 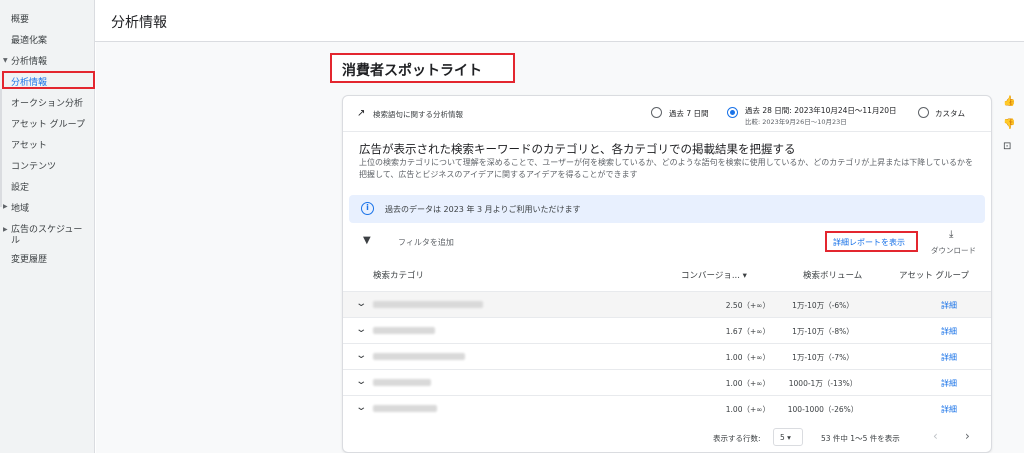 What do you see at coordinates (5, 60) in the screenshot?
I see `collapse-arrow-icon: ▼` at bounding box center [5, 60].